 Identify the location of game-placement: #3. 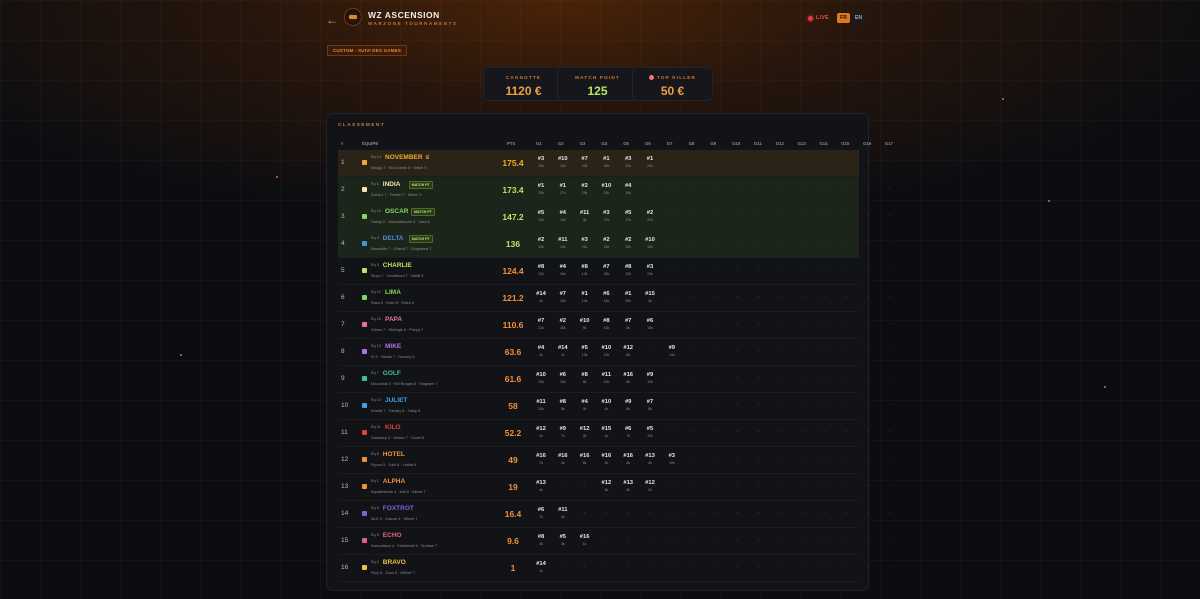
(628, 159).